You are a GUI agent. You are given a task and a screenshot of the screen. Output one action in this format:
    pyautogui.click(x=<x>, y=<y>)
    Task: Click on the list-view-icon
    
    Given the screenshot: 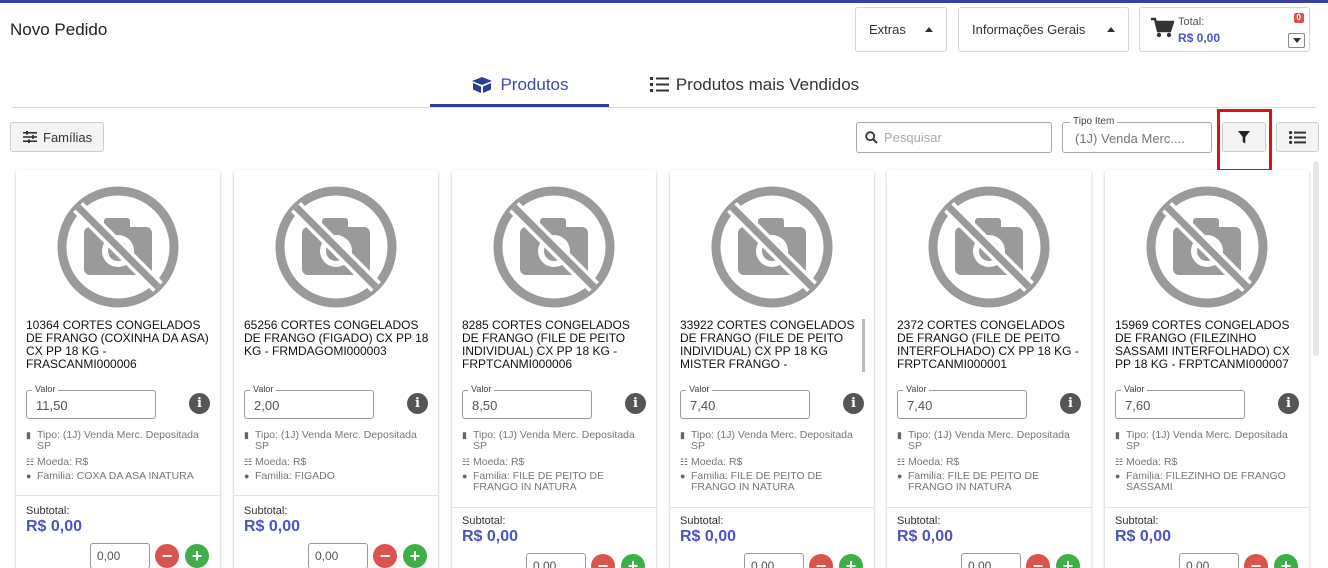 What is the action you would take?
    pyautogui.click(x=1297, y=137)
    